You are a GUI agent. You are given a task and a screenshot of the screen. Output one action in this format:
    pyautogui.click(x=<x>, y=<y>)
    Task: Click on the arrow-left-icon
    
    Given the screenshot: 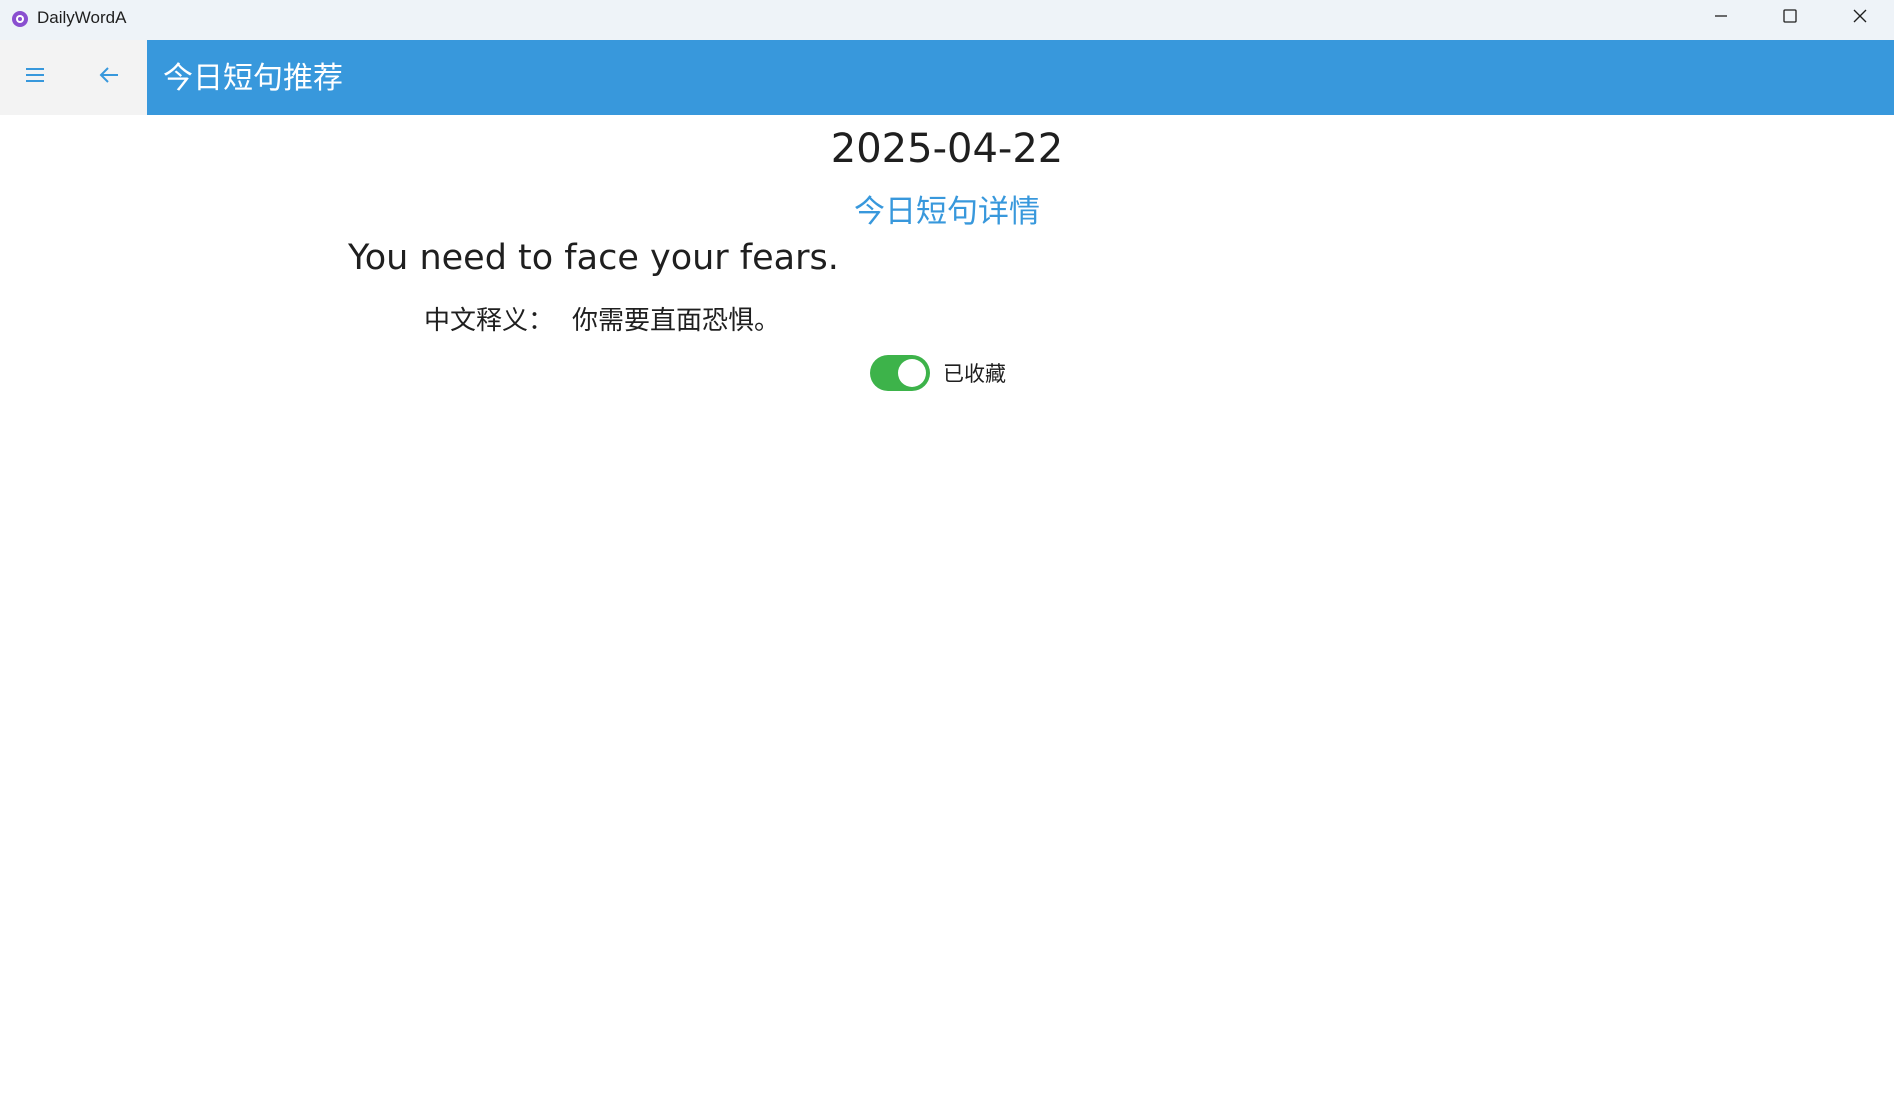 What is the action you would take?
    pyautogui.click(x=109, y=77)
    